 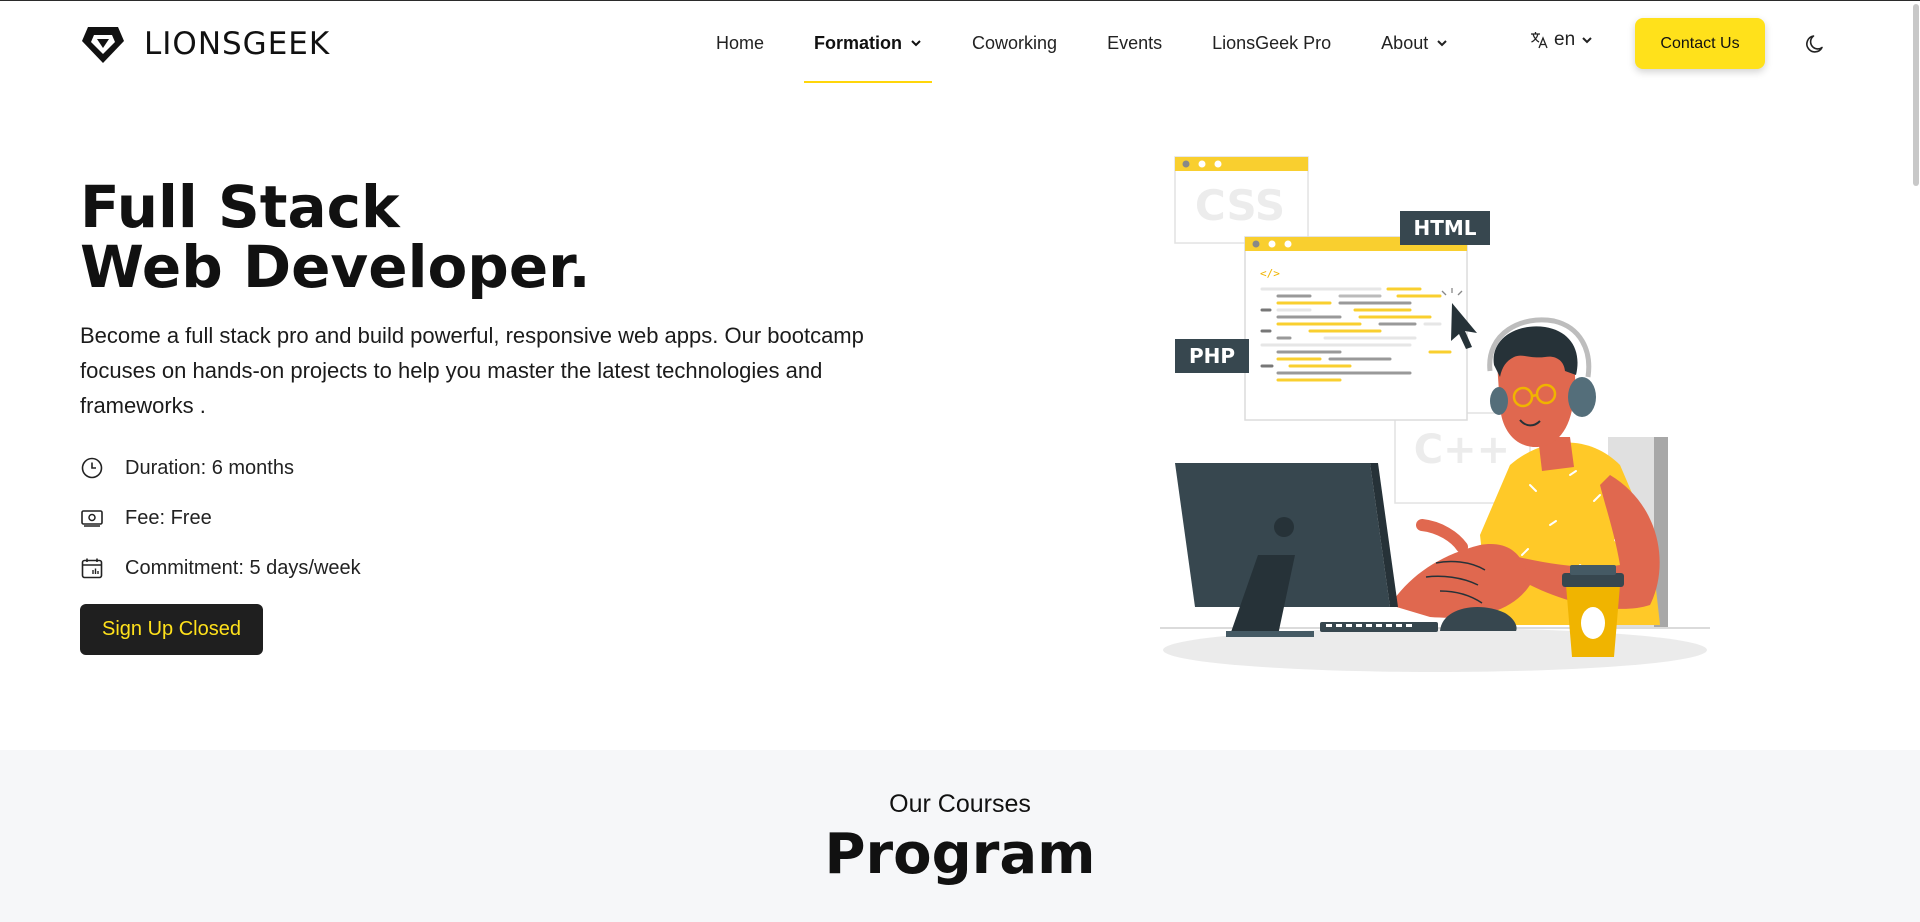 What do you see at coordinates (92, 568) in the screenshot?
I see `calendar-icon` at bounding box center [92, 568].